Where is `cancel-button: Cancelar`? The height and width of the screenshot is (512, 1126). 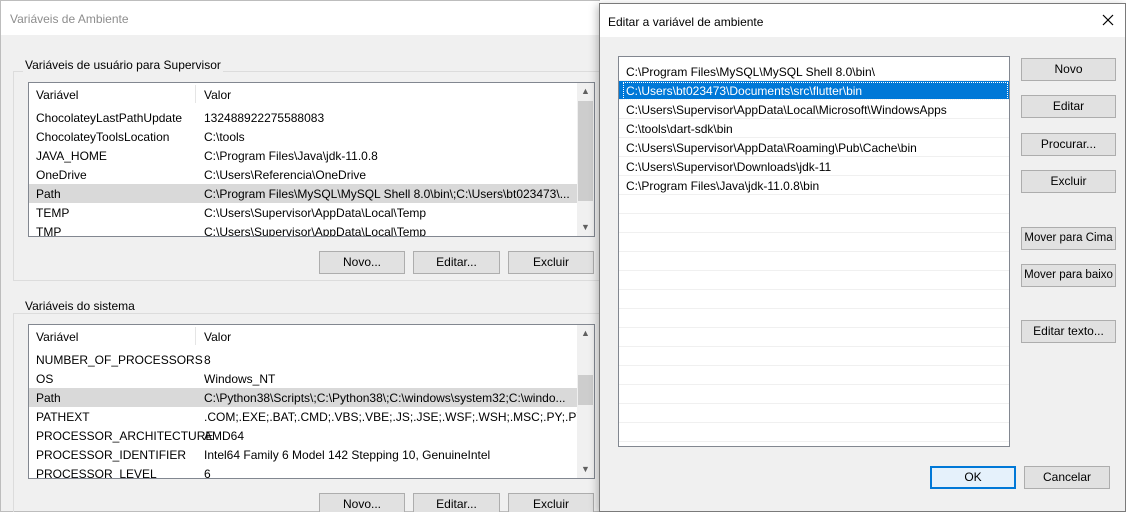
cancel-button: Cancelar is located at coordinates (1067, 477).